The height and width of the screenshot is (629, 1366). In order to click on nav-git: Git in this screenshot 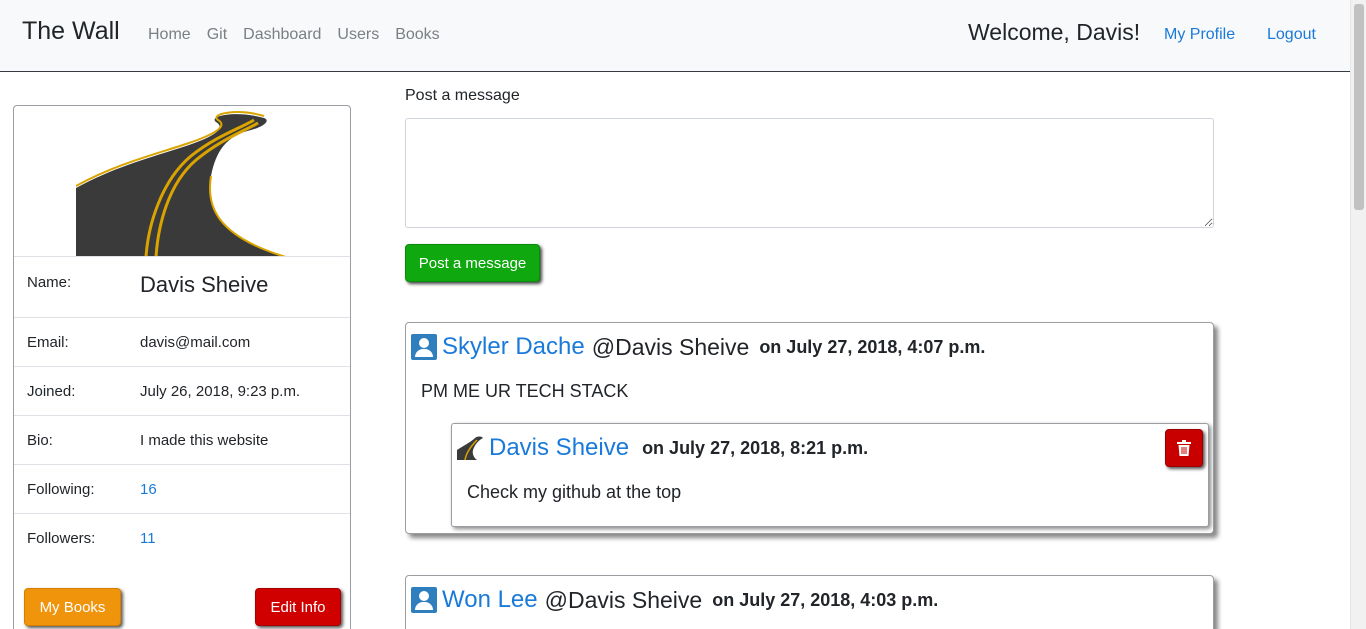, I will do `click(217, 35)`.